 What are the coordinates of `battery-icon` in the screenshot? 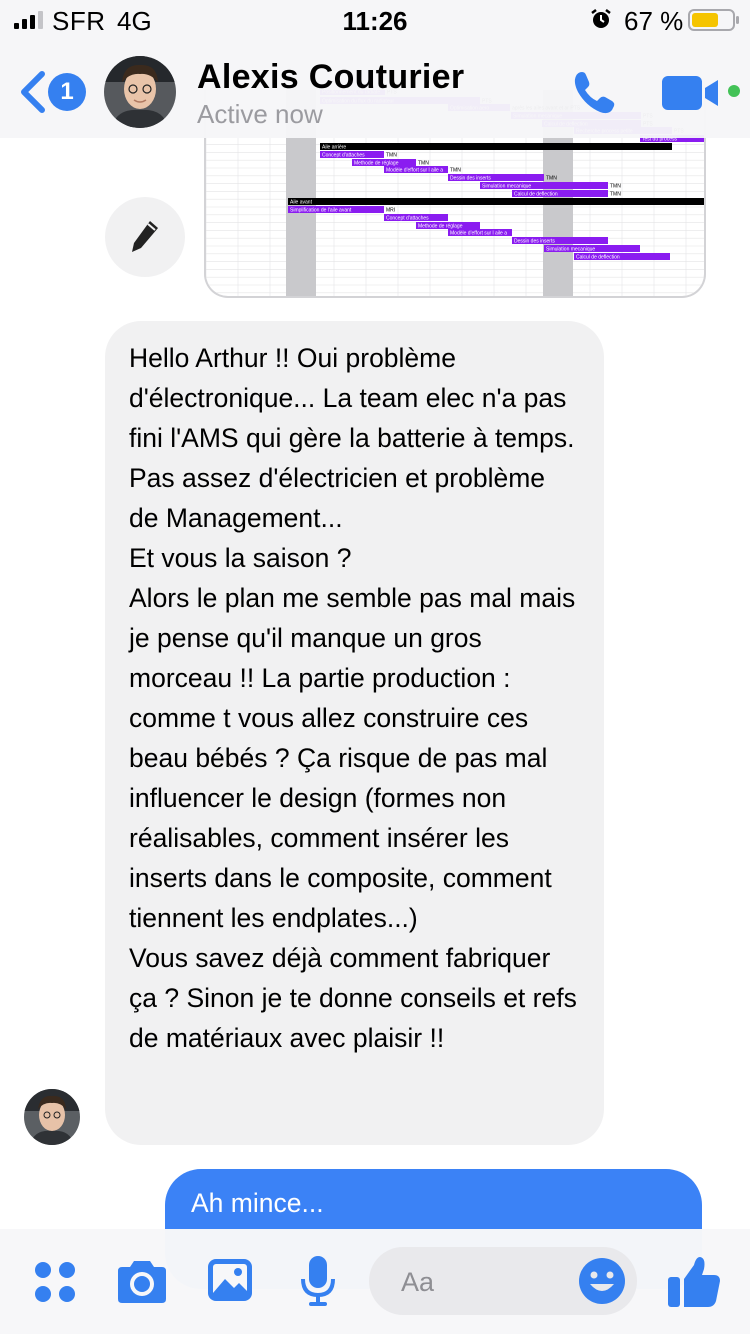 It's located at (713, 20).